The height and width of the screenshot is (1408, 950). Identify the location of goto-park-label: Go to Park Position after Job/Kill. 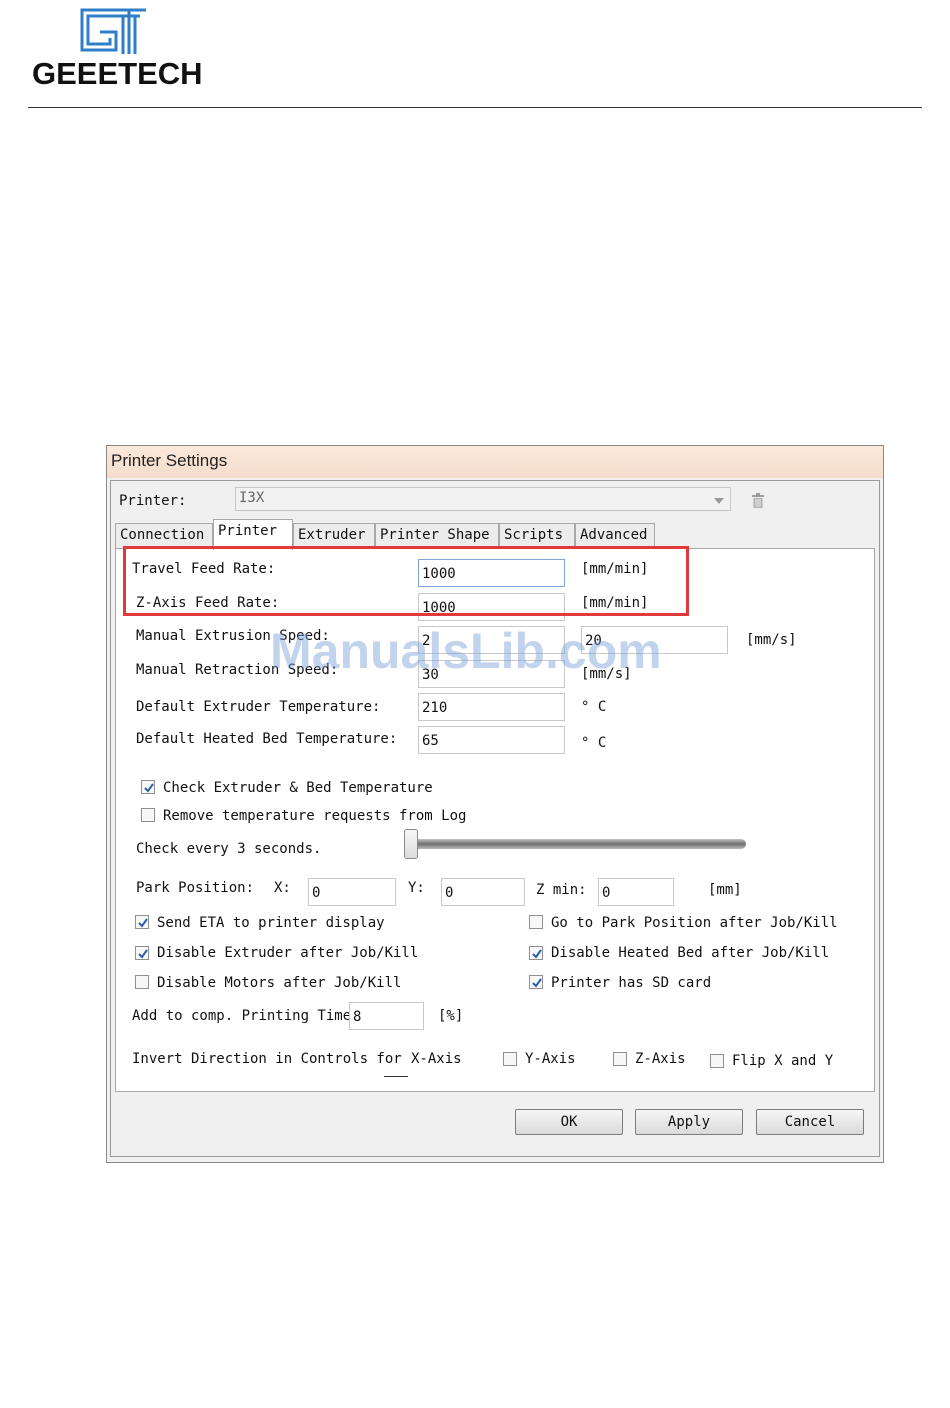
(694, 923).